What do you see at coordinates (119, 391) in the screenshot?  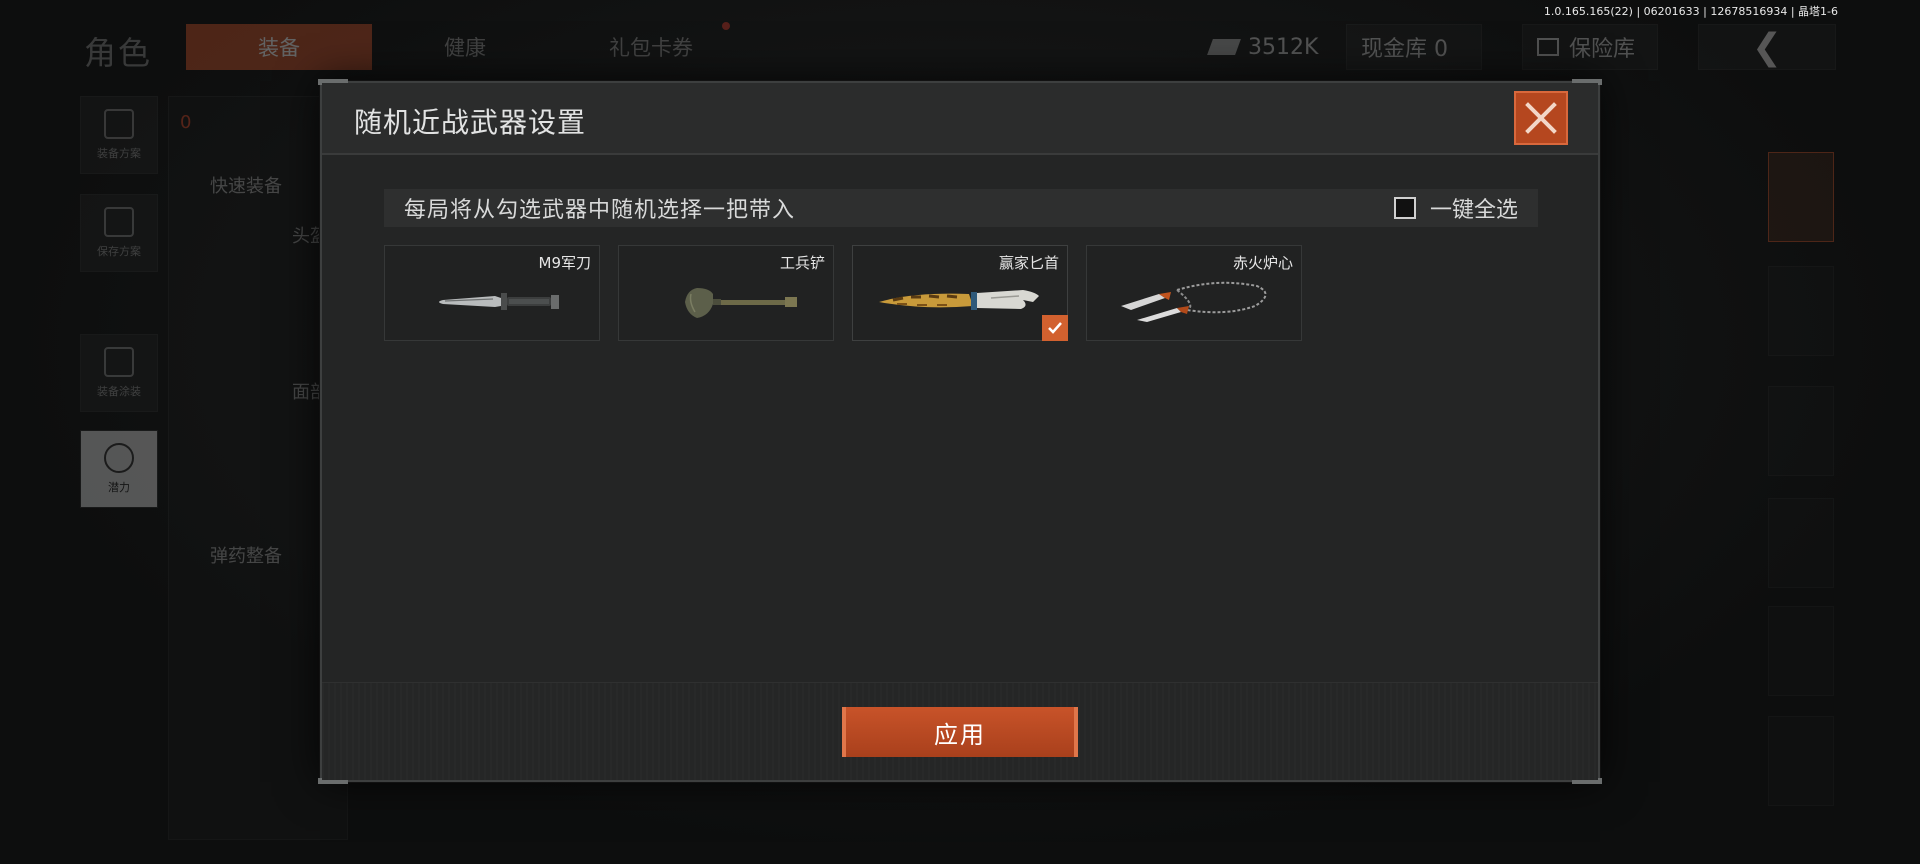 I see `sidebar-paint-label: 装备涂装` at bounding box center [119, 391].